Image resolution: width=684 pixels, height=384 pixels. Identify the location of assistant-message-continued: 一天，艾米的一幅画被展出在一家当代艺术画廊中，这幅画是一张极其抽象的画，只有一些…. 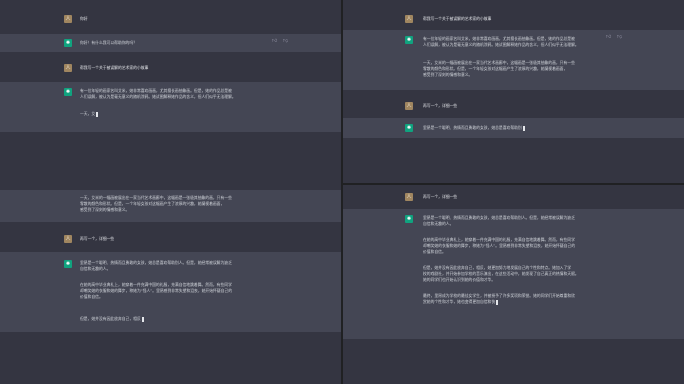
(170, 206).